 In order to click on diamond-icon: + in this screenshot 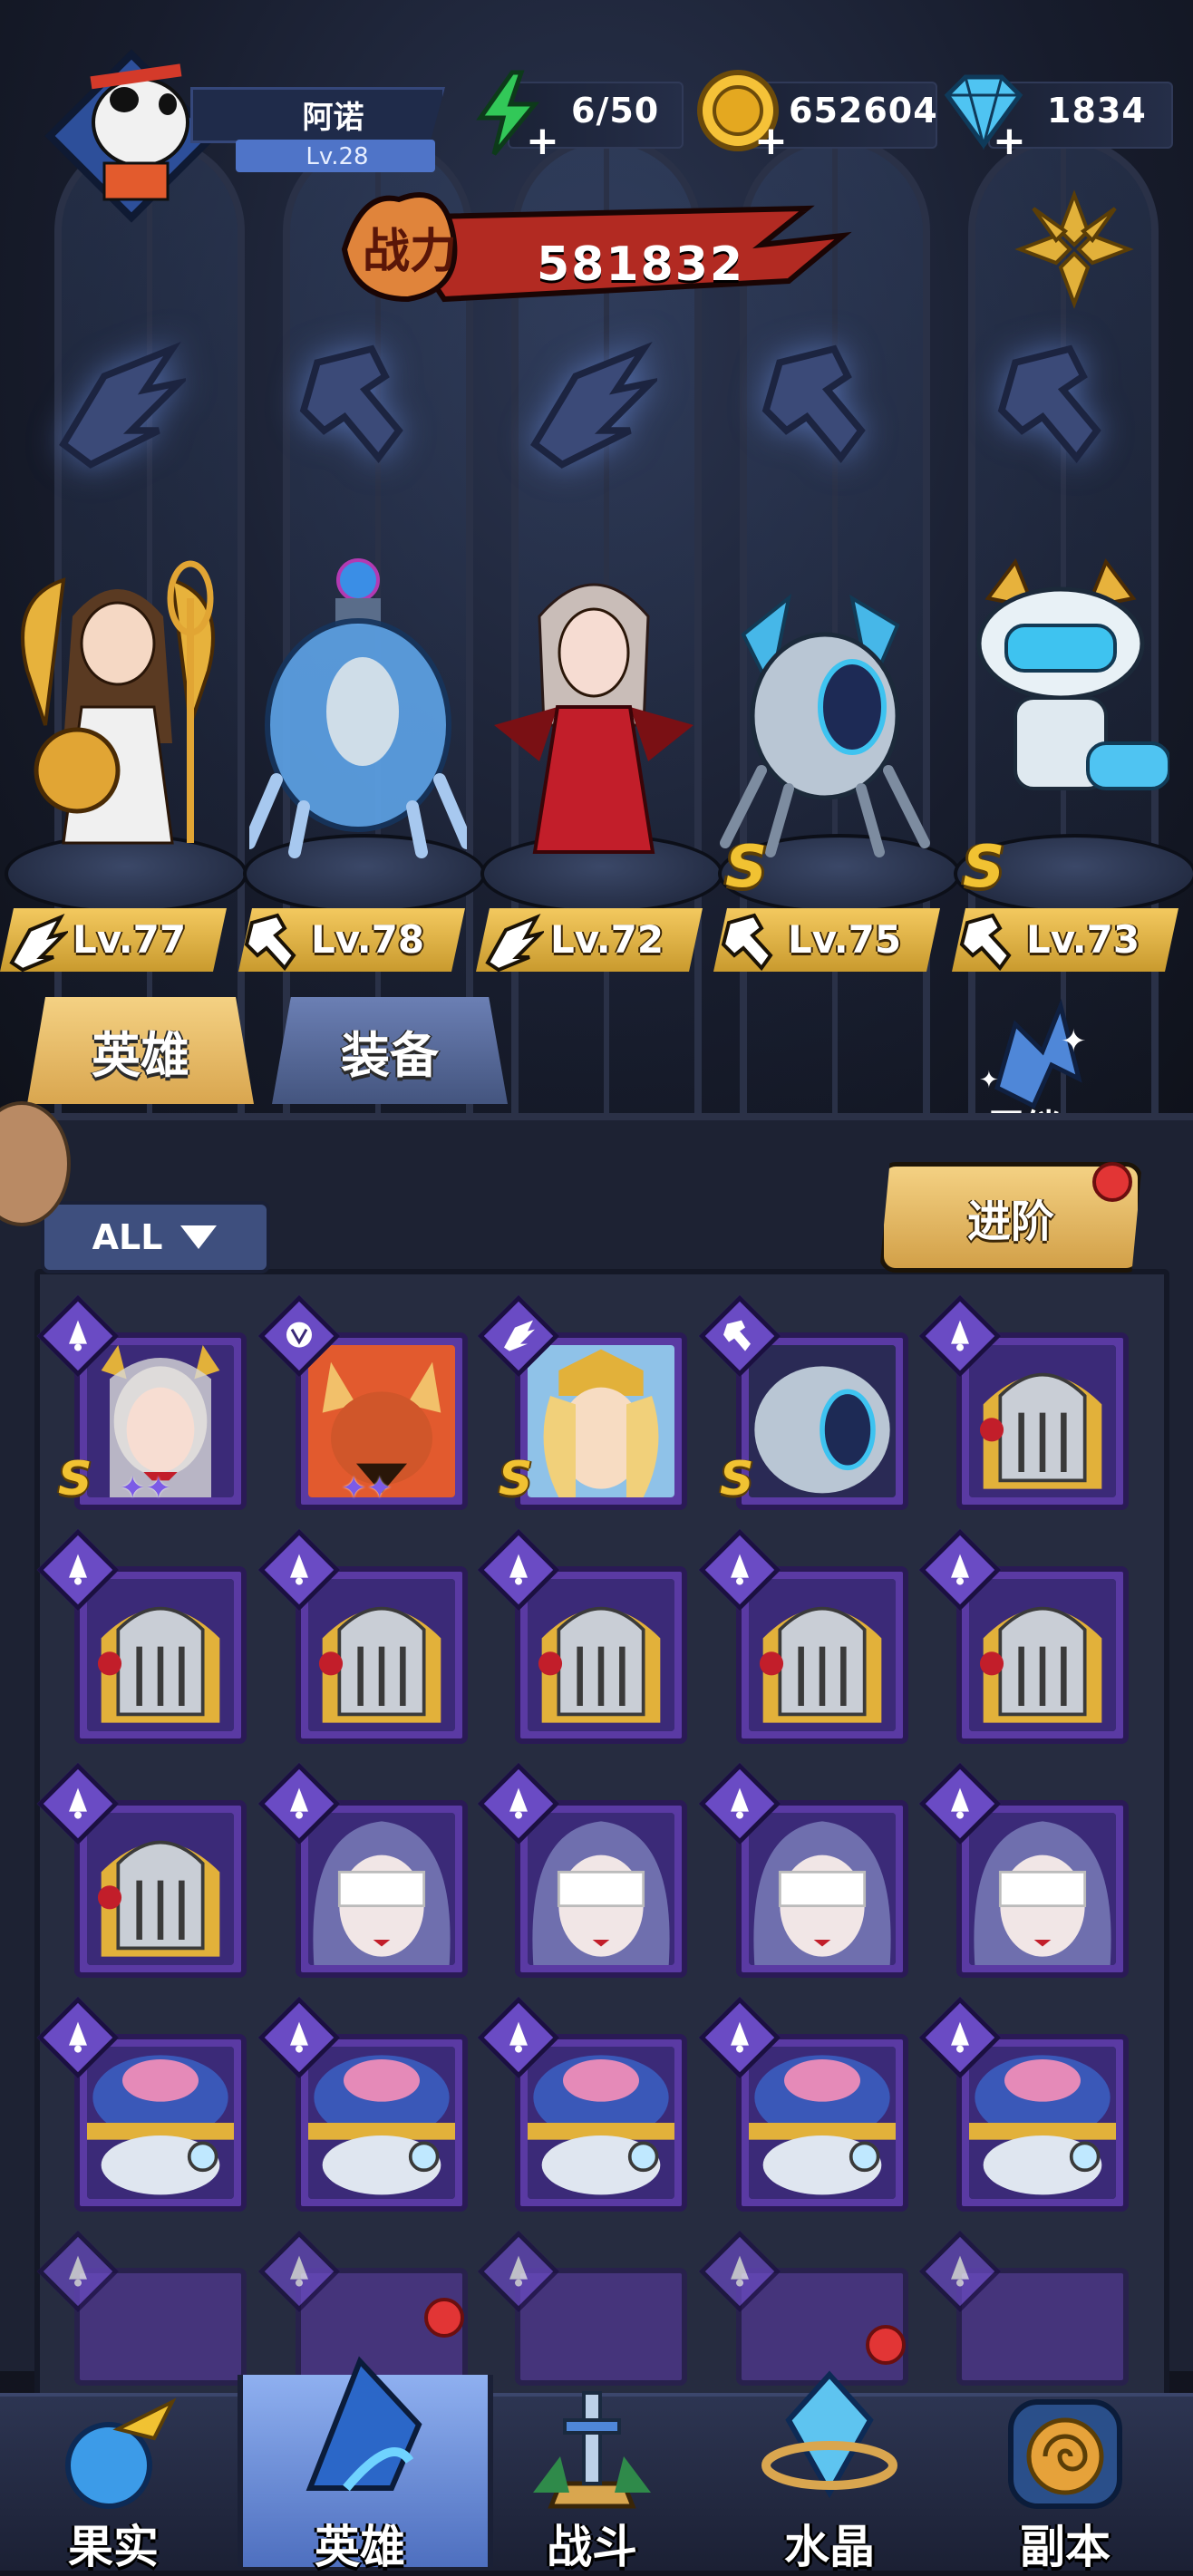, I will do `click(979, 113)`.